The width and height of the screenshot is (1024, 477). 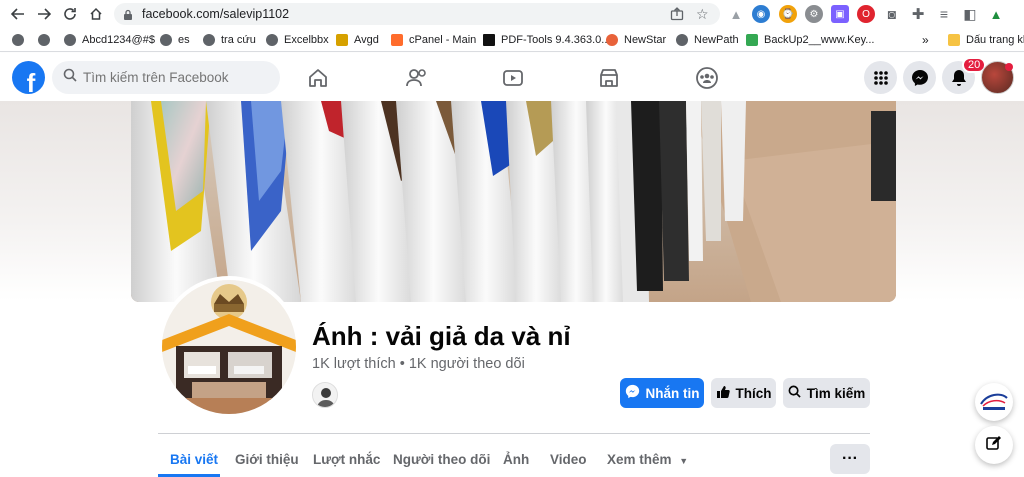 What do you see at coordinates (216, 14) in the screenshot?
I see `url-text: facebook.com/salevip1102` at bounding box center [216, 14].